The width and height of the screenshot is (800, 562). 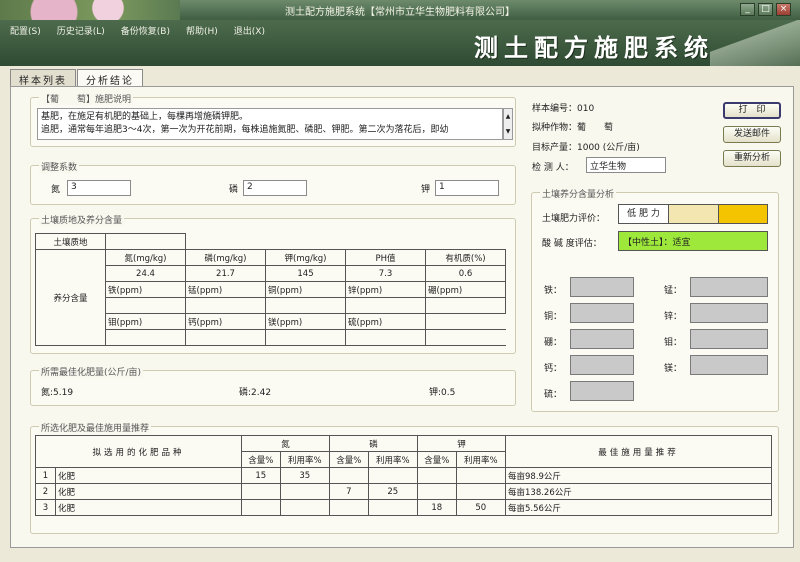 I want to click on nutrient-analysis-label: 土壤养分含量分析, so click(x=578, y=193).